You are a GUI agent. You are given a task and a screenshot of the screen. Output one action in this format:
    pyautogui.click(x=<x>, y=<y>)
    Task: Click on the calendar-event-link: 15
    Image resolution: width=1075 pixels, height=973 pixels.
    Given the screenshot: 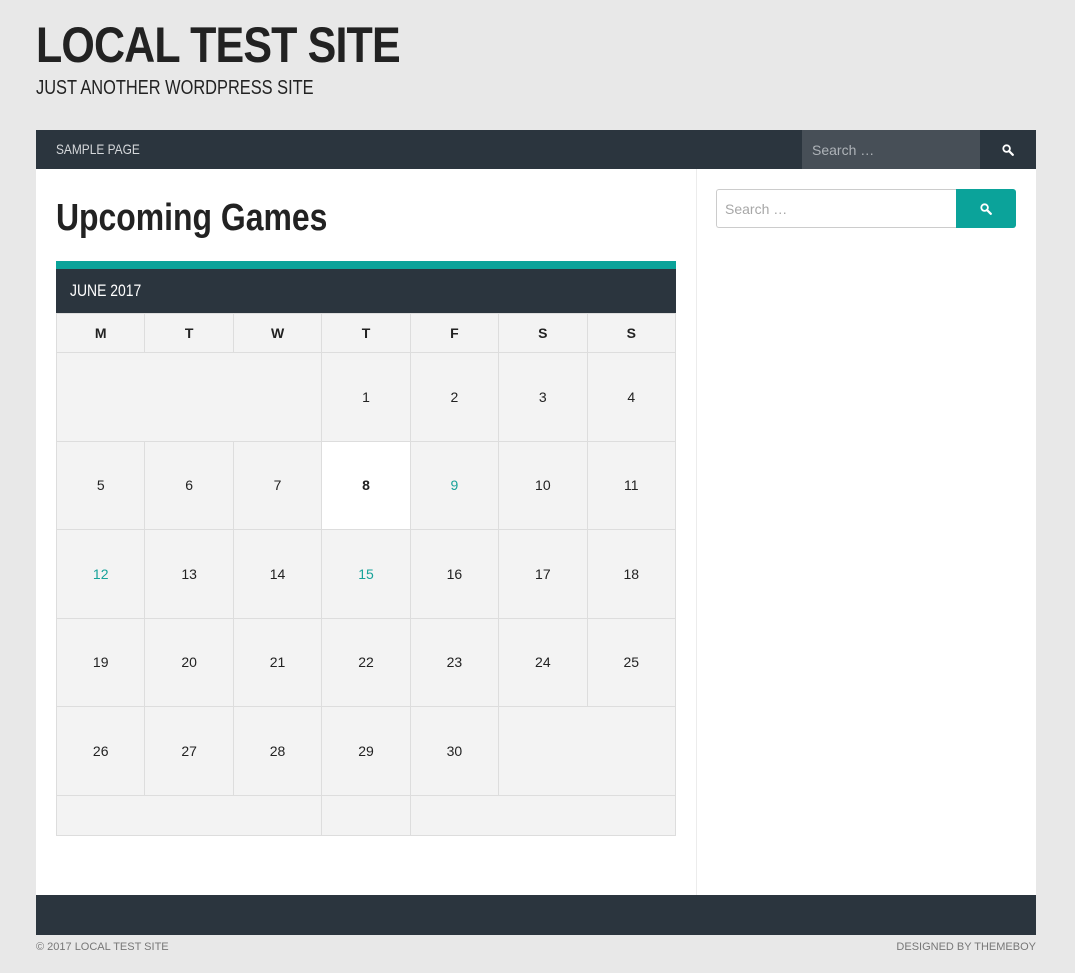 What is the action you would take?
    pyautogui.click(x=366, y=574)
    